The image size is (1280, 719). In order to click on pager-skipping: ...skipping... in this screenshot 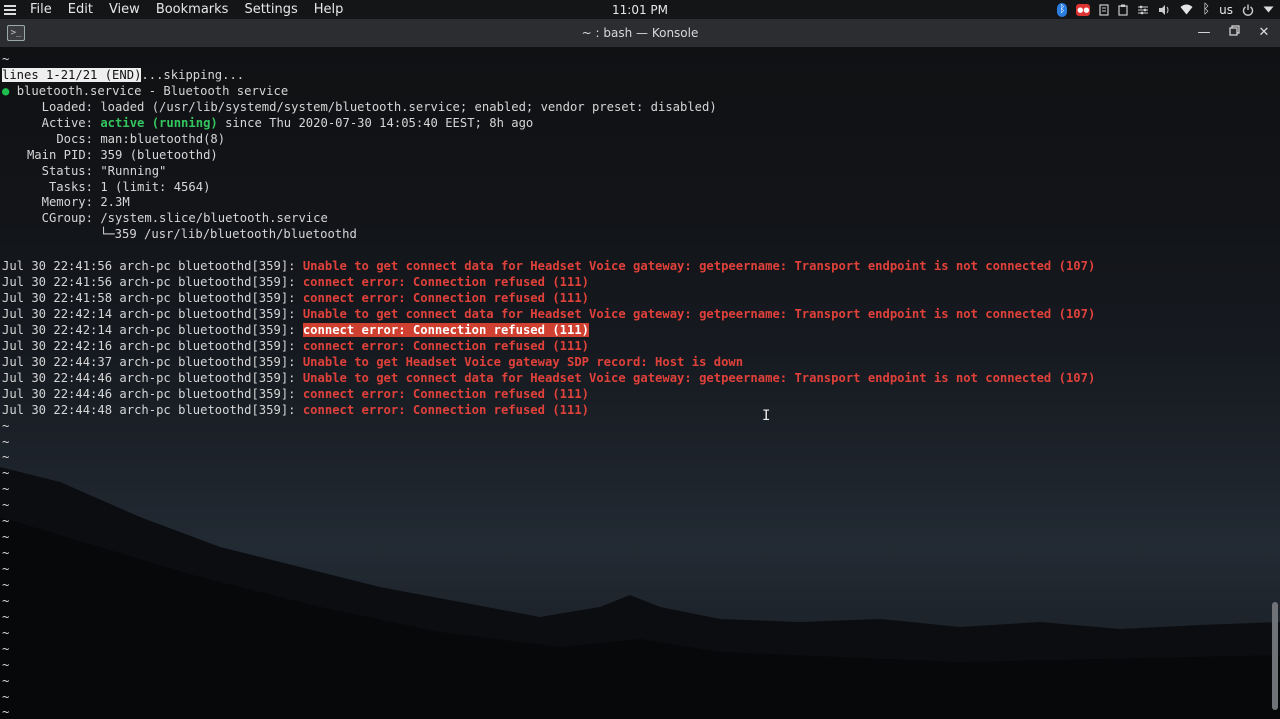, I will do `click(193, 74)`.